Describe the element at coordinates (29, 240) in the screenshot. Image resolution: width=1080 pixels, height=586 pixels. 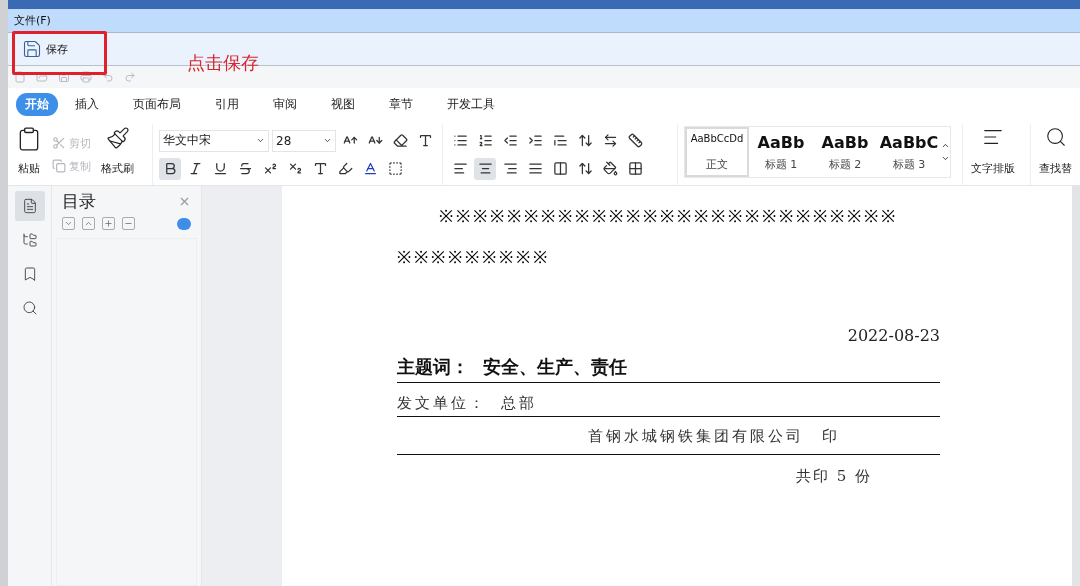
I see `tree-icon` at that location.